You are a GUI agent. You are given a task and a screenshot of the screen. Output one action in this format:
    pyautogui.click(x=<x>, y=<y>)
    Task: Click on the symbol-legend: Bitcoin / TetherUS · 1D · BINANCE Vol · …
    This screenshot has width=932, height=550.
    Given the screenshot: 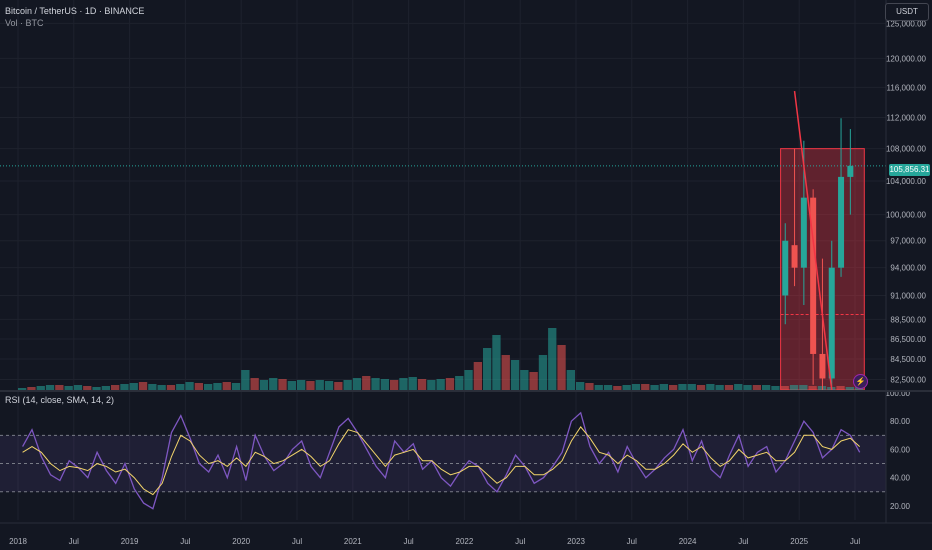 What is the action you would take?
    pyautogui.click(x=74, y=17)
    